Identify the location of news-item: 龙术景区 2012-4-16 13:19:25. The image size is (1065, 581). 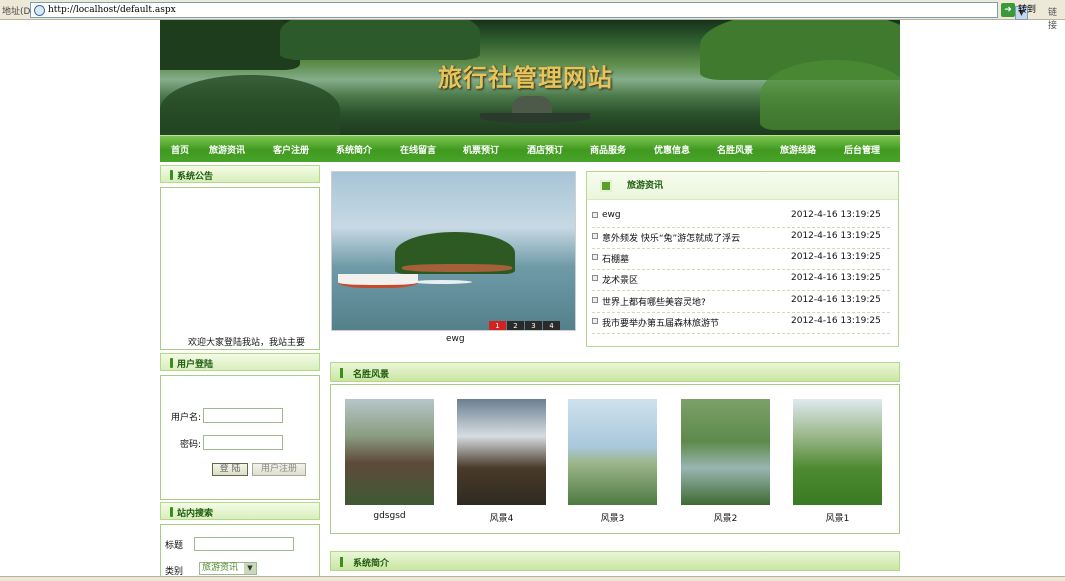
(741, 280).